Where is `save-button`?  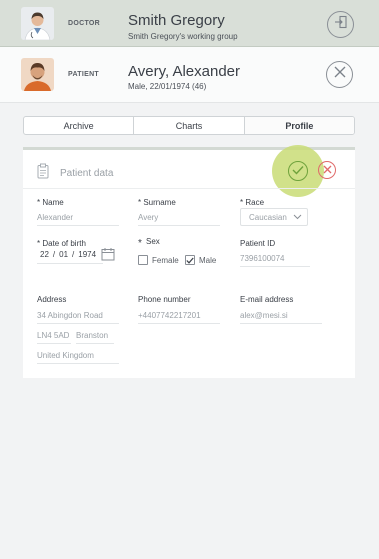
save-button is located at coordinates (298, 171).